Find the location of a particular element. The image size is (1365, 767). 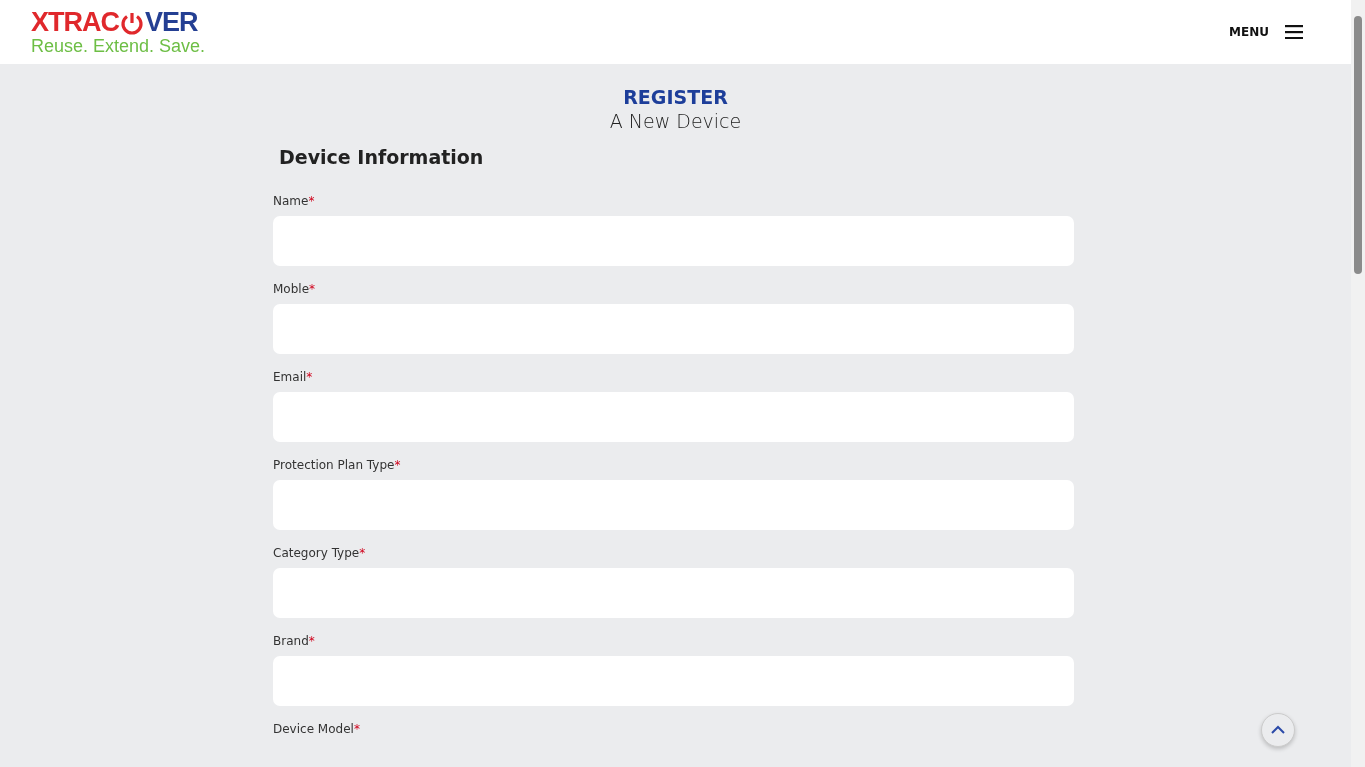

scrollbar is located at coordinates (1358, 383).